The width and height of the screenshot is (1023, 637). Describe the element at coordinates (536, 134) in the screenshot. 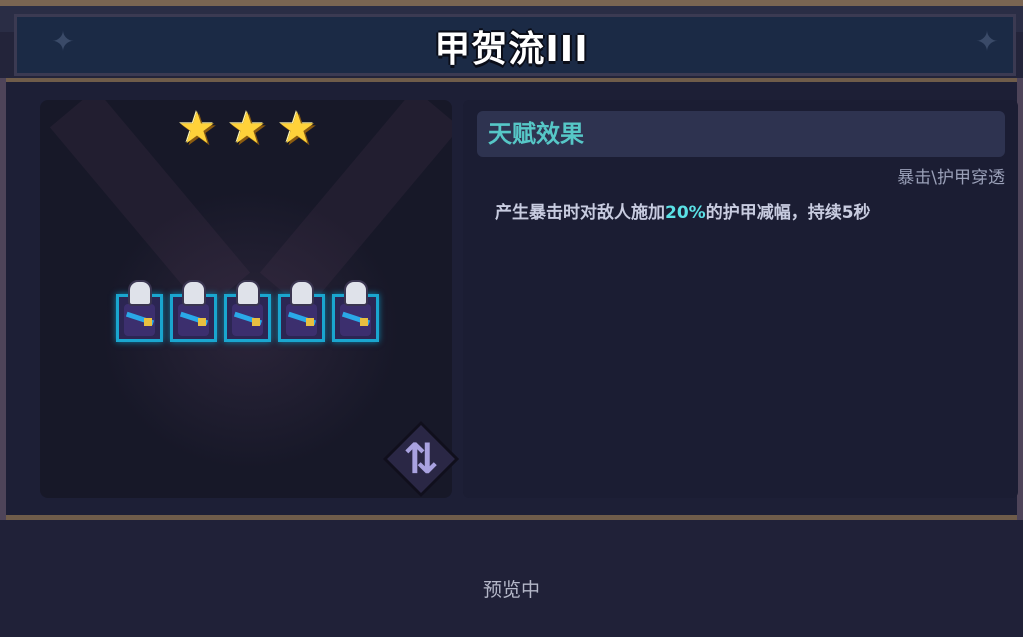

I see `talent-title: 天赋效果` at that location.